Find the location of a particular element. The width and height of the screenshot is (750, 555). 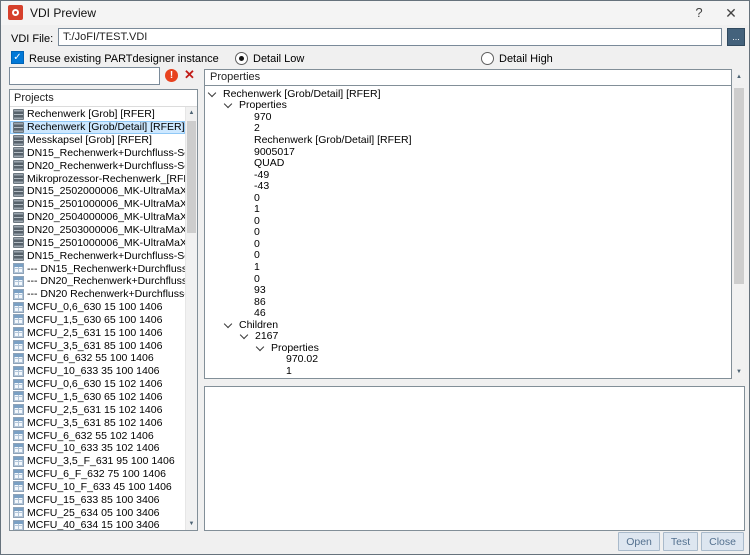

project-list-item: MCFU_2,5_631 15 100 1406 is located at coordinates (97, 332).